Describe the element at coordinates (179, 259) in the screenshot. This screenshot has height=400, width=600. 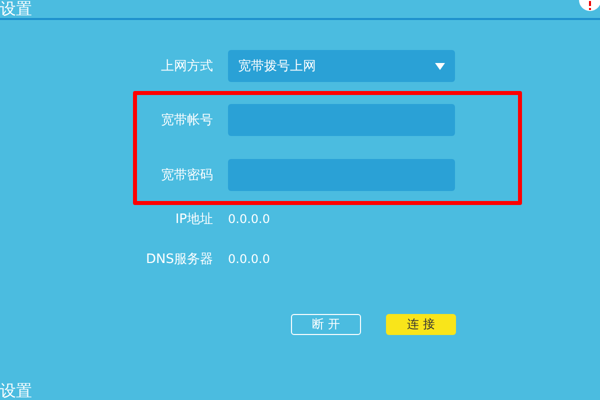
I see `field-label: DNS服务器` at that location.